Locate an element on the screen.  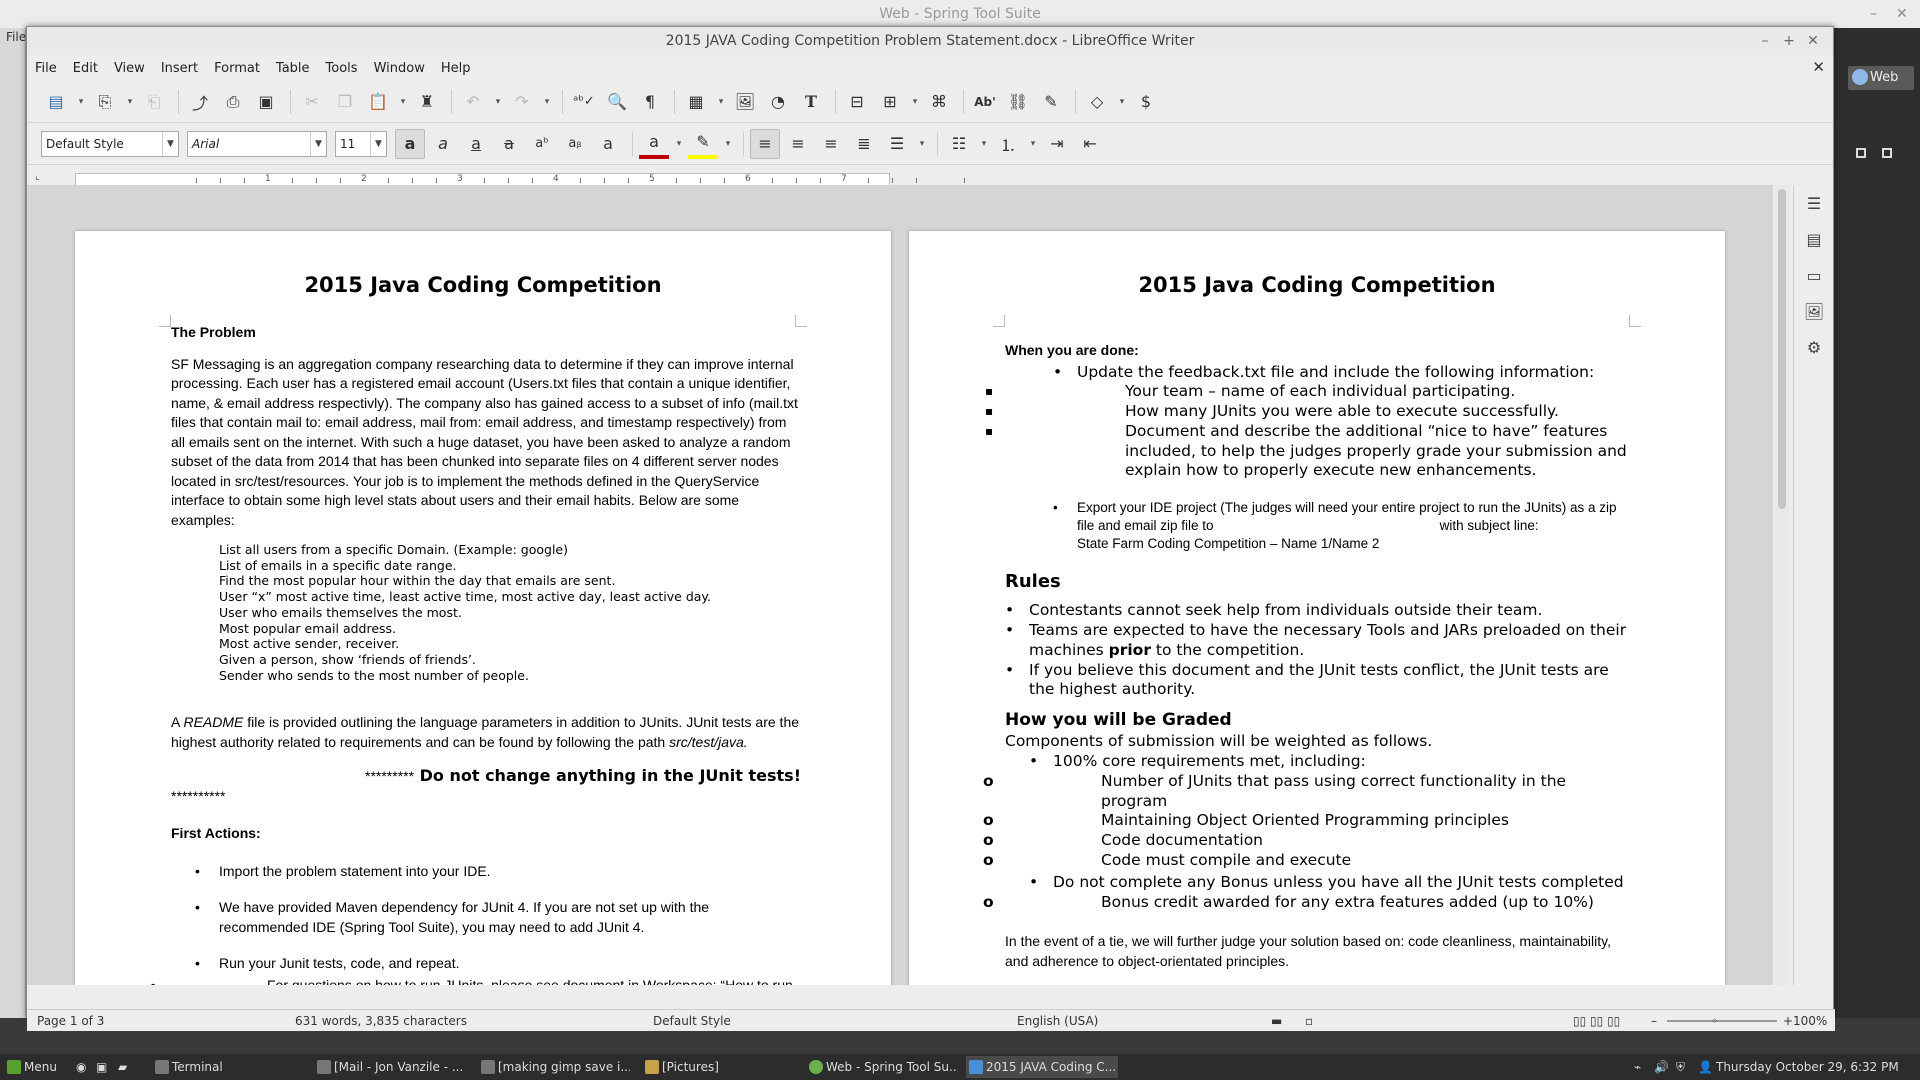
draw-icon: $ is located at coordinates (1146, 102).